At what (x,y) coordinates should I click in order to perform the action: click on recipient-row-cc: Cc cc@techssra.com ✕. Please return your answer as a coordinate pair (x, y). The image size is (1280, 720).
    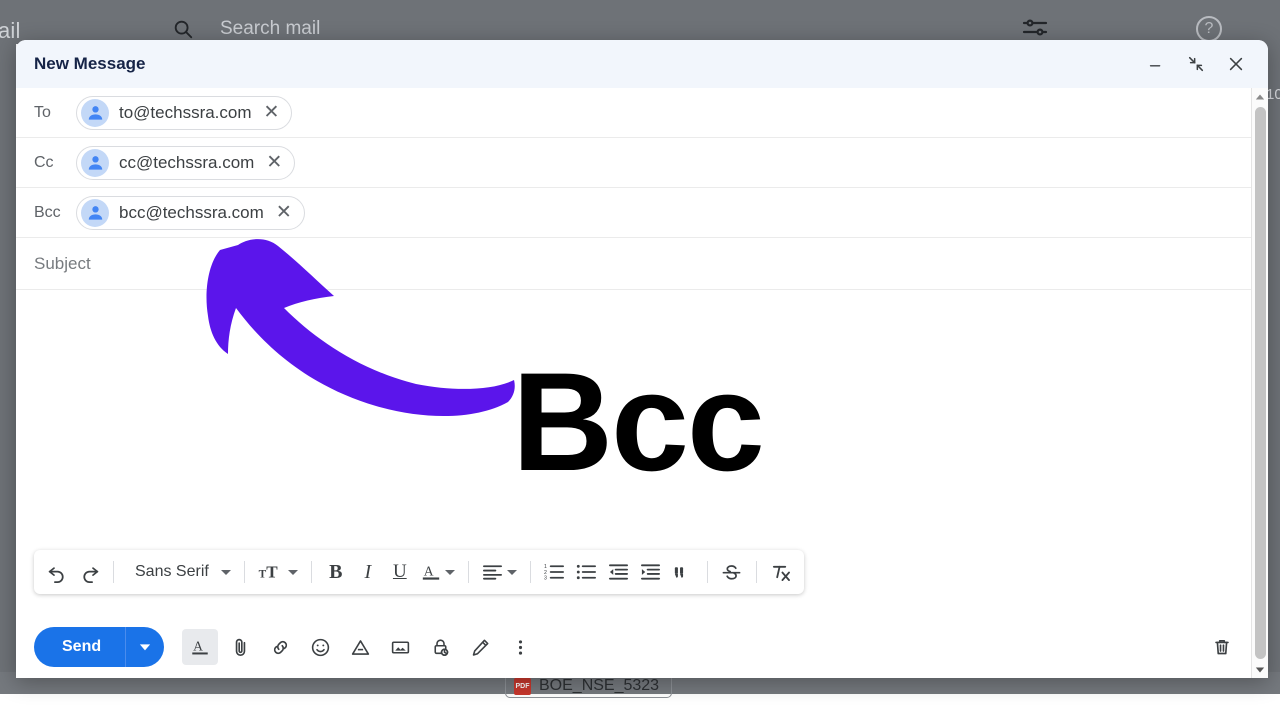
    Looking at the image, I should click on (642, 163).